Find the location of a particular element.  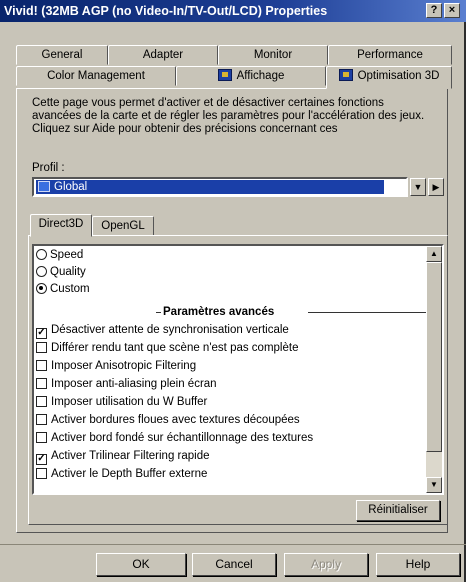

checkbox-item: Imposer utilisation du W Buffer is located at coordinates (121, 402).